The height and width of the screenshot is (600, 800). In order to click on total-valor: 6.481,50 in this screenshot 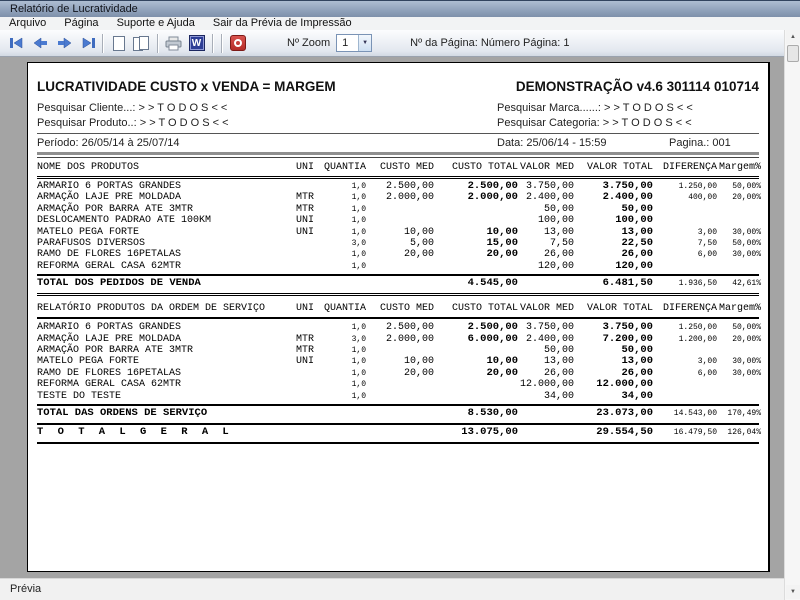, I will do `click(627, 283)`.